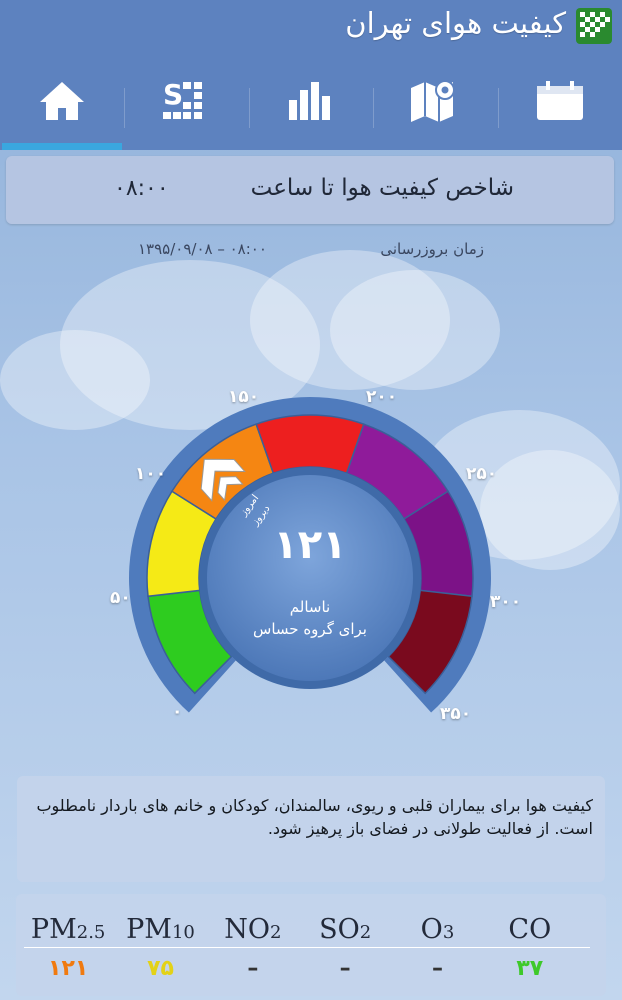 The width and height of the screenshot is (622, 1000). I want to click on gauge-segment, so click(310, 444).